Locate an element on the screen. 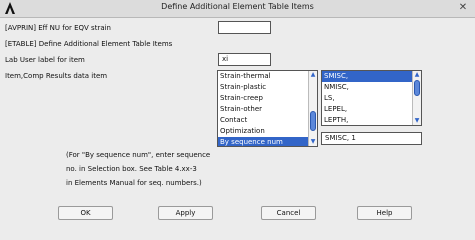 The height and width of the screenshot is (240, 475). apply-button: Apply is located at coordinates (185, 213).